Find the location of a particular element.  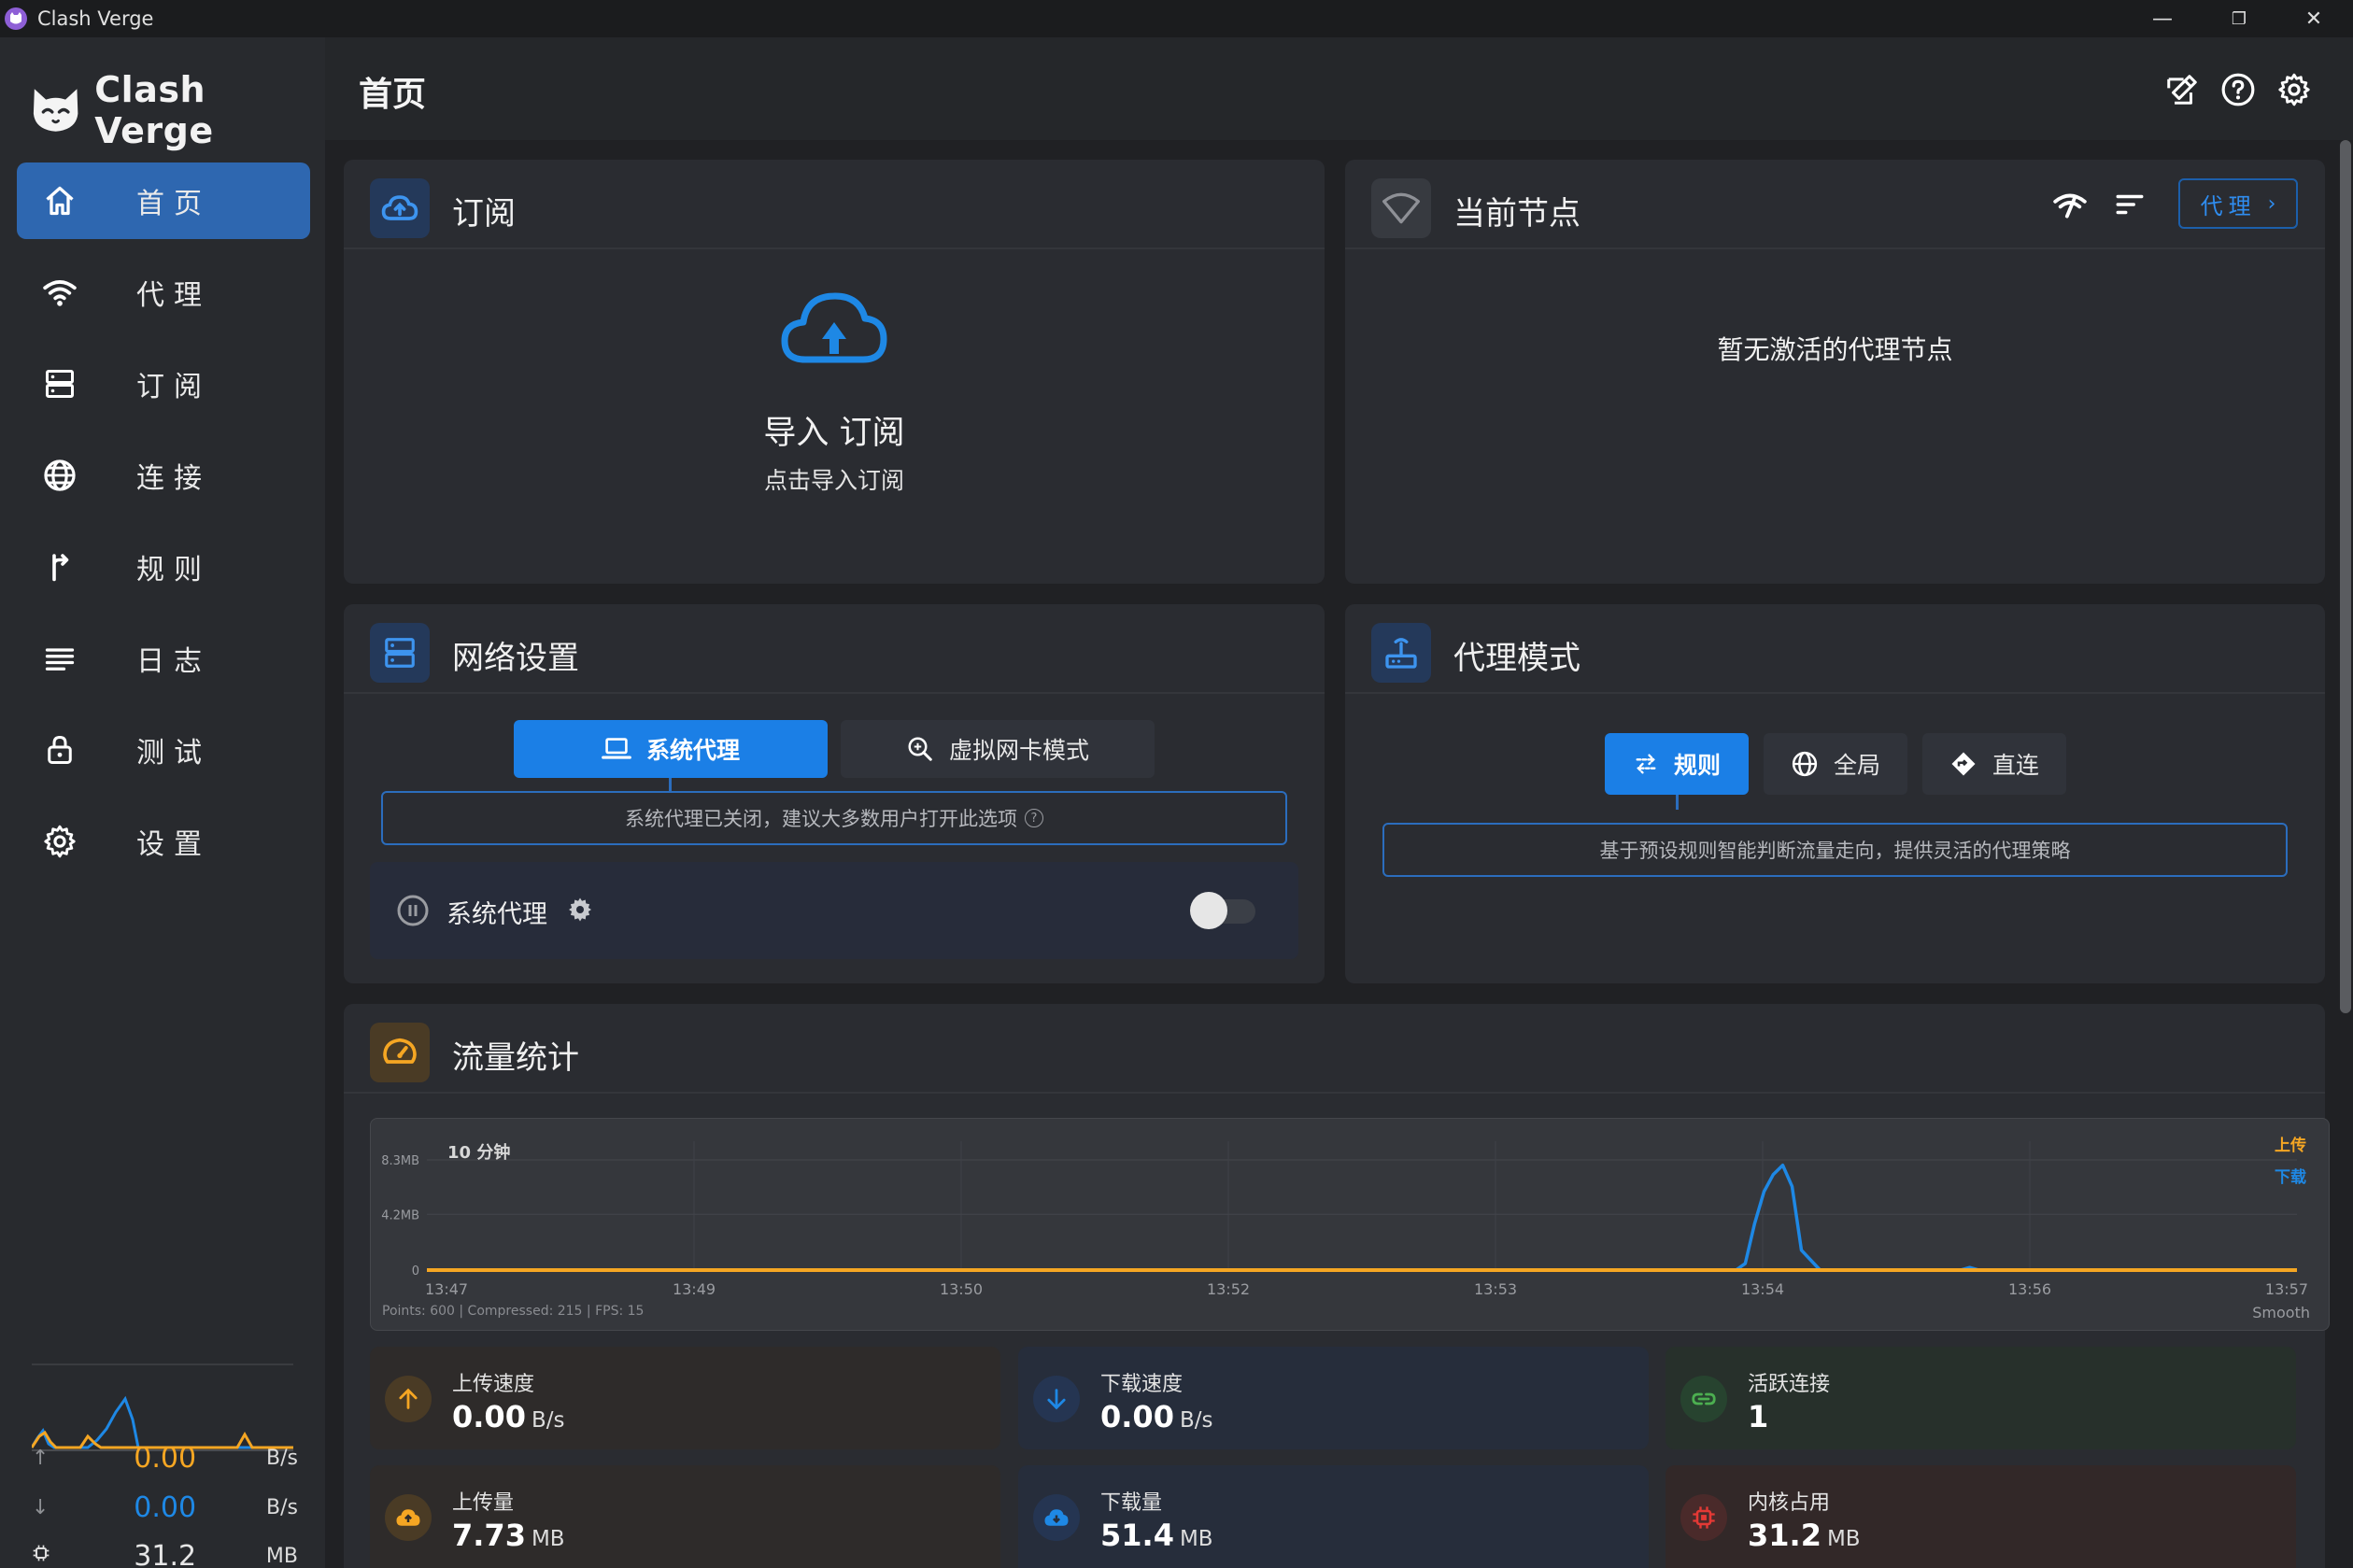

search-icon is located at coordinates (920, 749).